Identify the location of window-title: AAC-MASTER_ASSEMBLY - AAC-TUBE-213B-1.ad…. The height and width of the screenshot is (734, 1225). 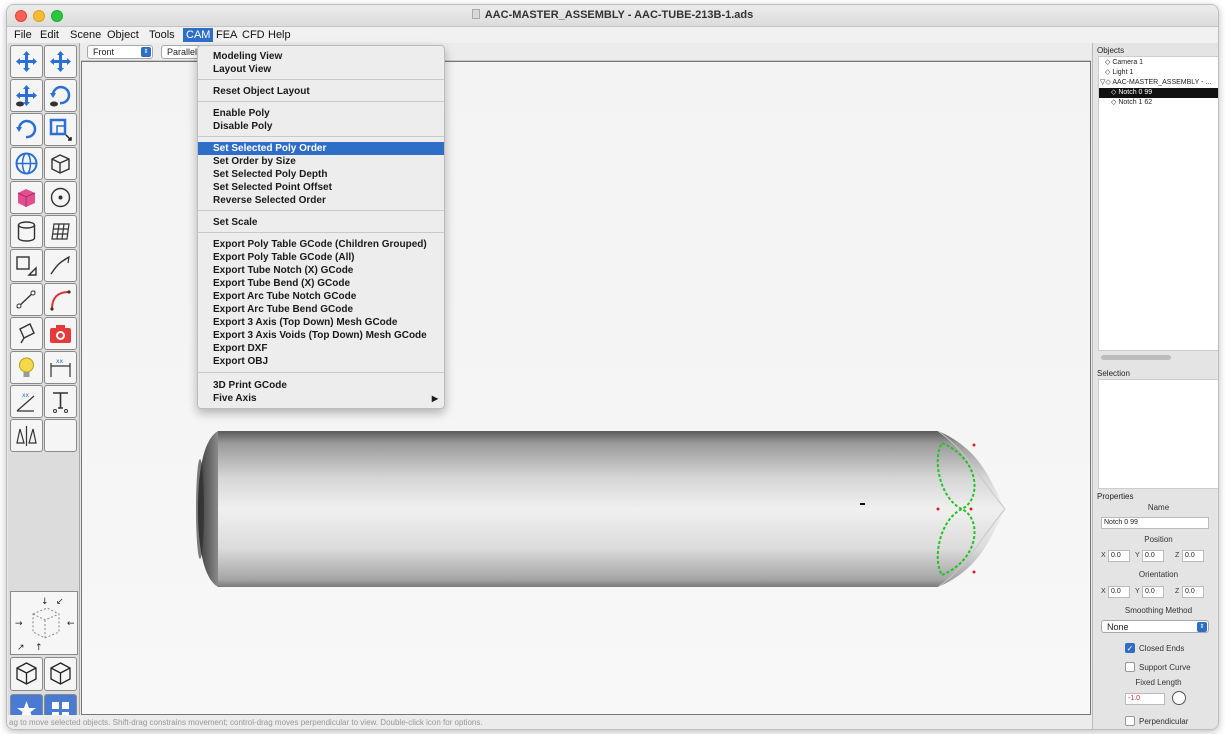
(612, 15).